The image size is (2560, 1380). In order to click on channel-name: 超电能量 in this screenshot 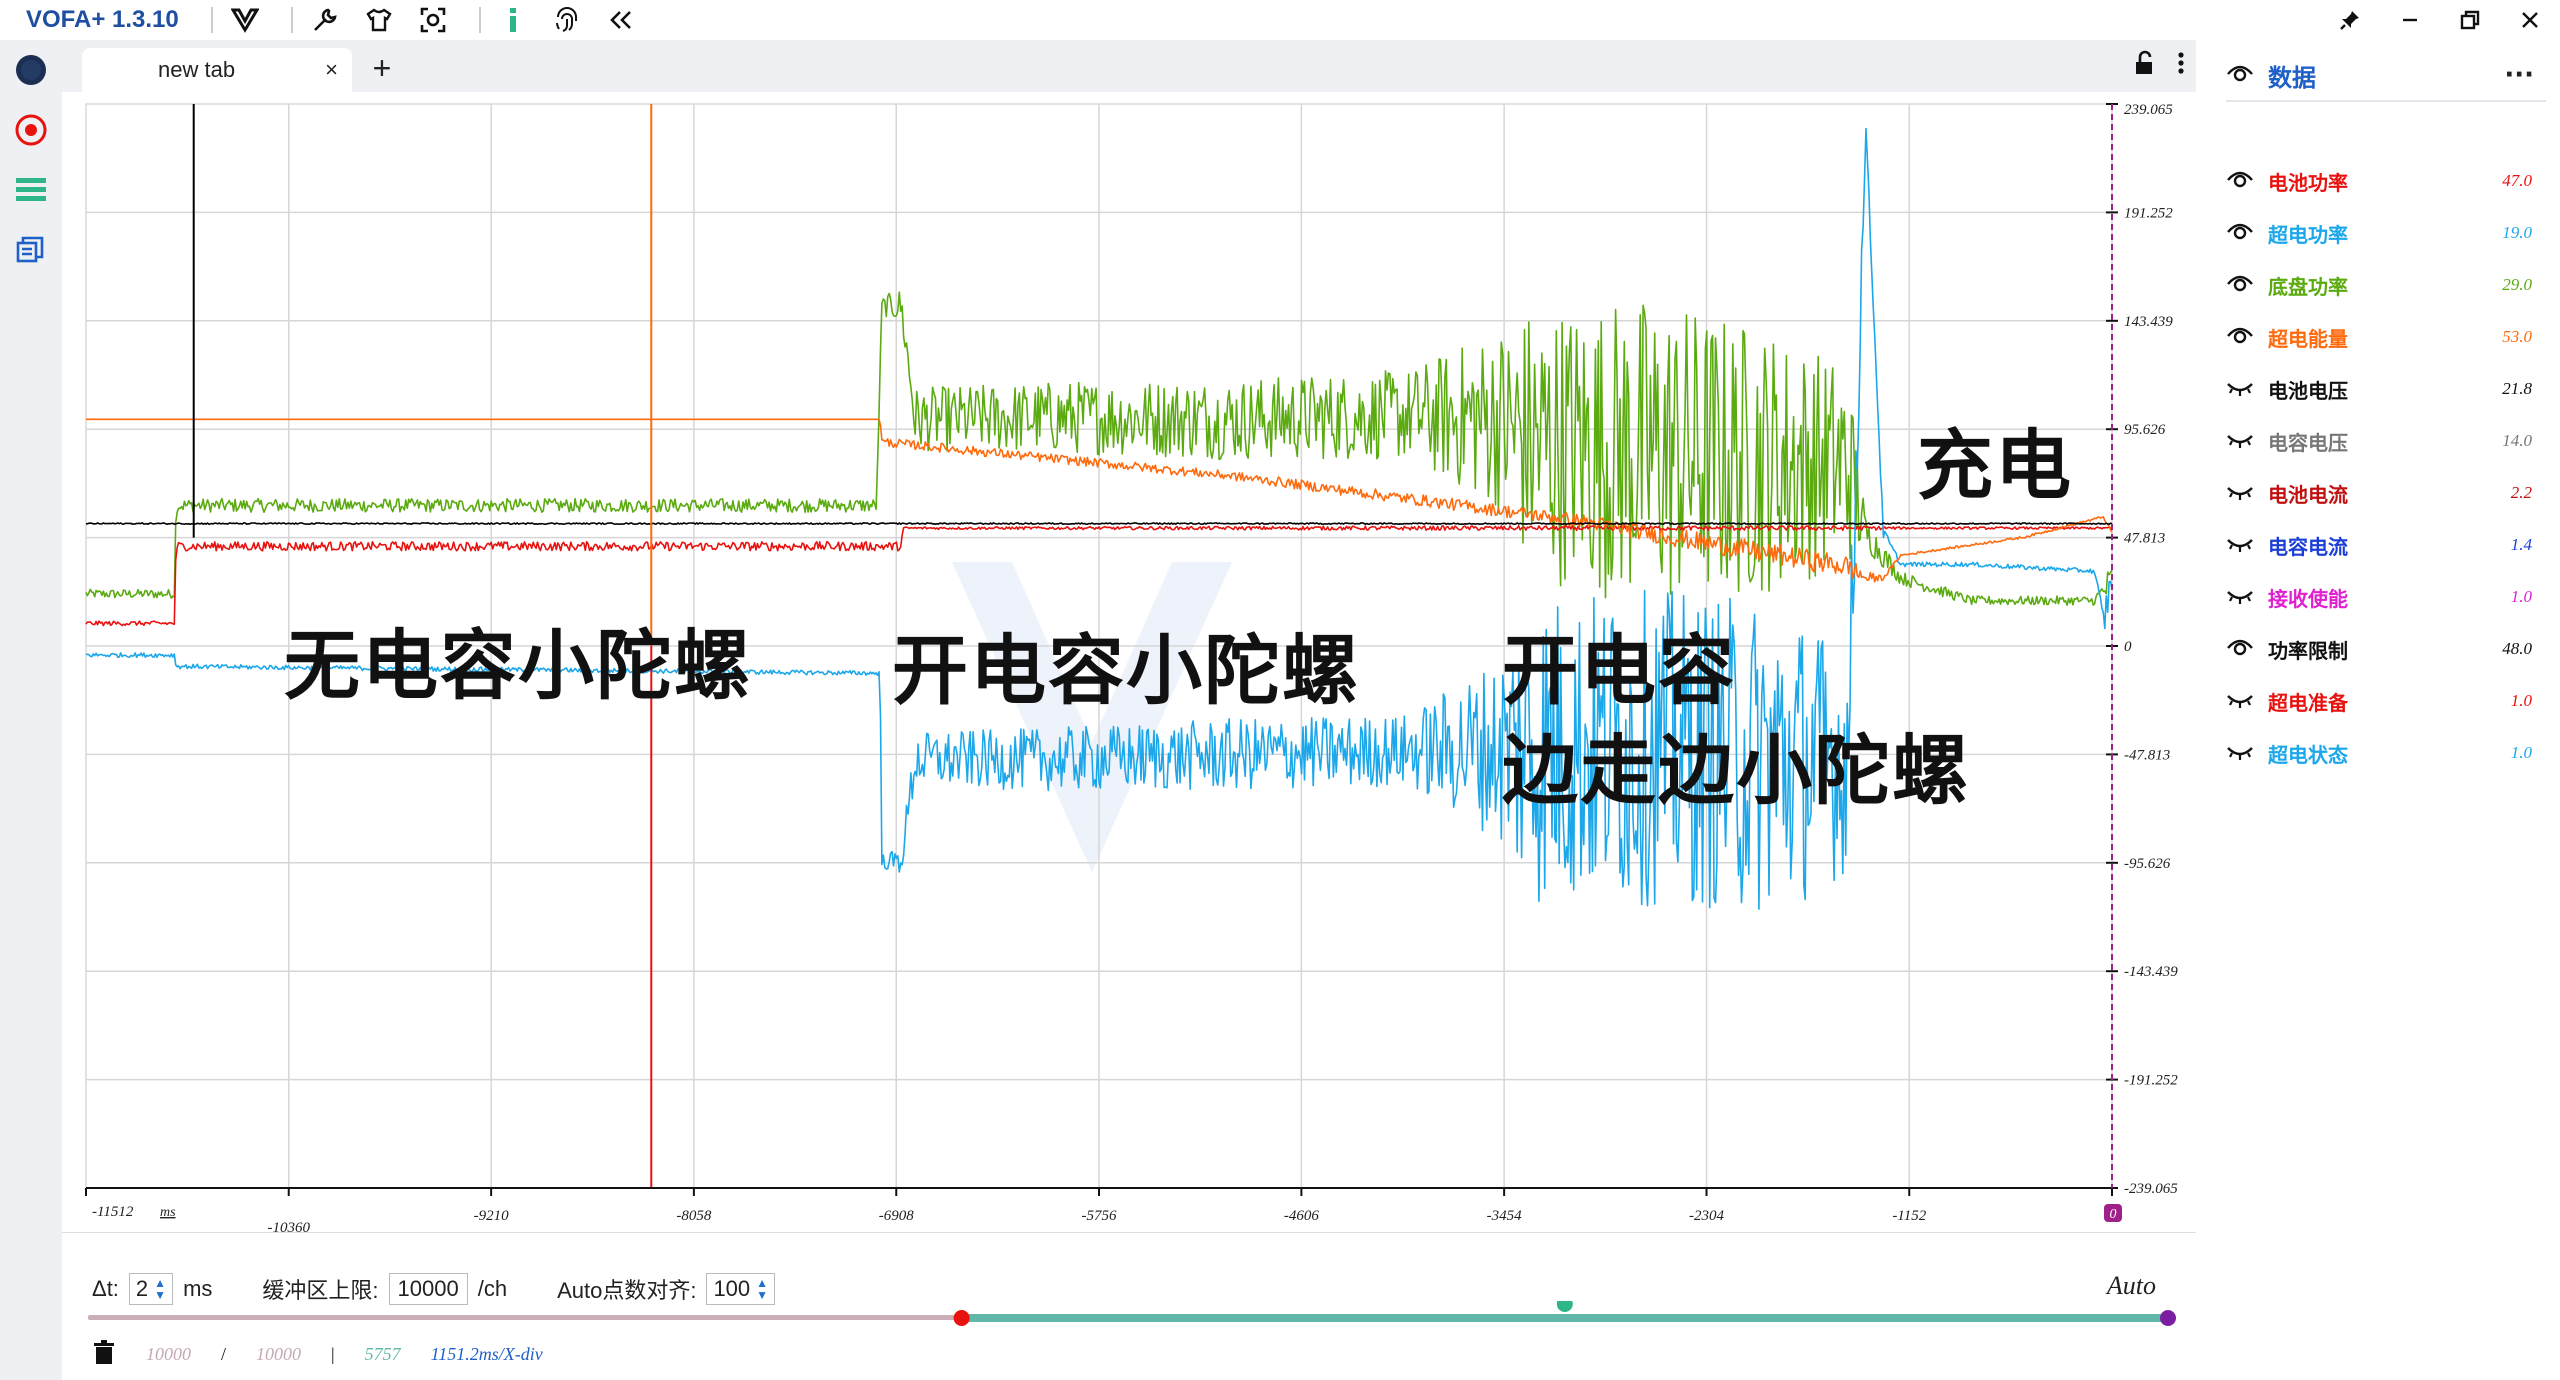, I will do `click(2308, 338)`.